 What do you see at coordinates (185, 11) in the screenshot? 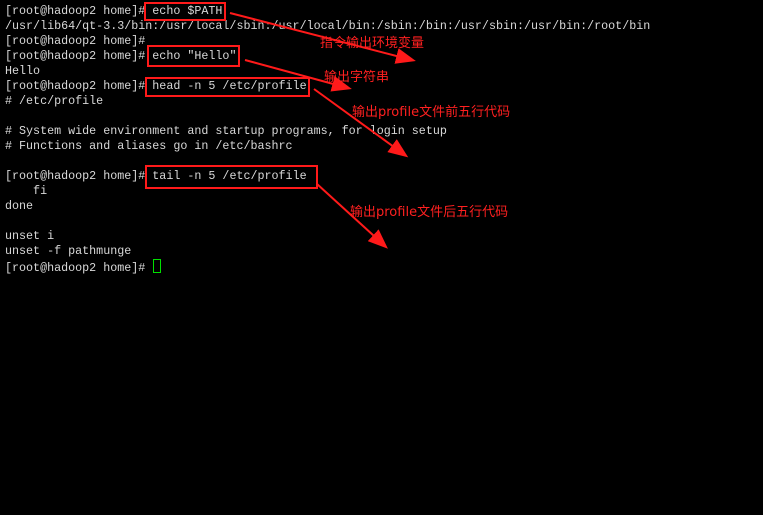
I see `highlight-box-echo-path` at bounding box center [185, 11].